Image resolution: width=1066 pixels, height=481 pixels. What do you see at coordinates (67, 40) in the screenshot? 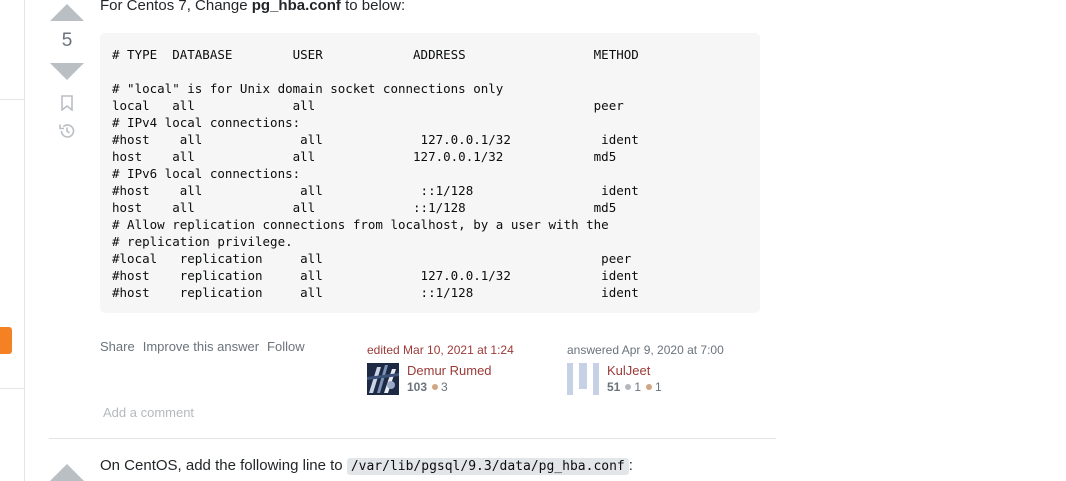
I see `vote-count: 5` at bounding box center [67, 40].